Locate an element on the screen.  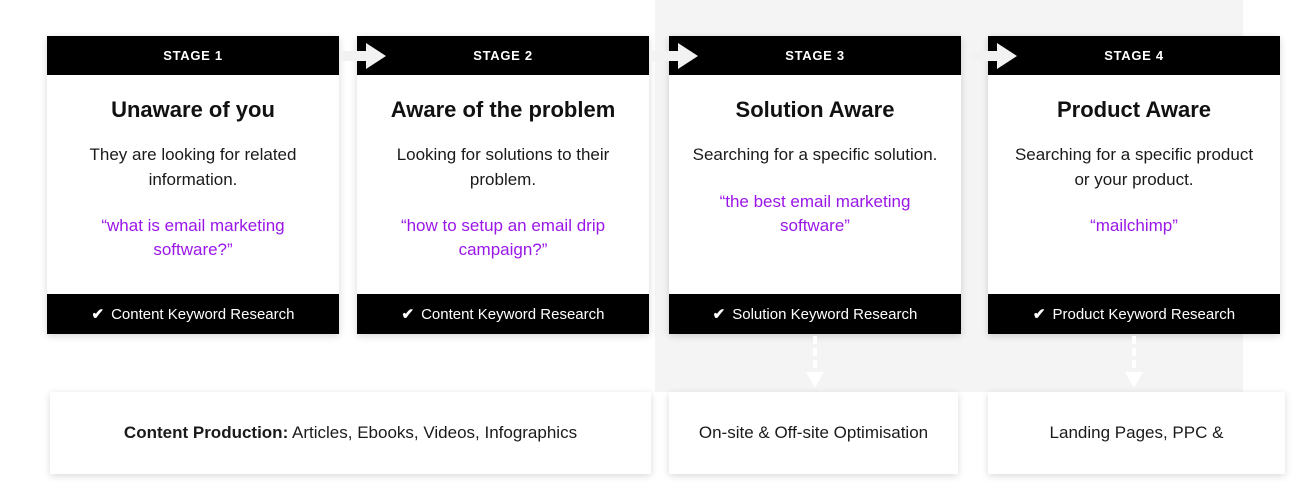
stage-example-query: “how to setup an email drip campaign?” is located at coordinates (503, 237).